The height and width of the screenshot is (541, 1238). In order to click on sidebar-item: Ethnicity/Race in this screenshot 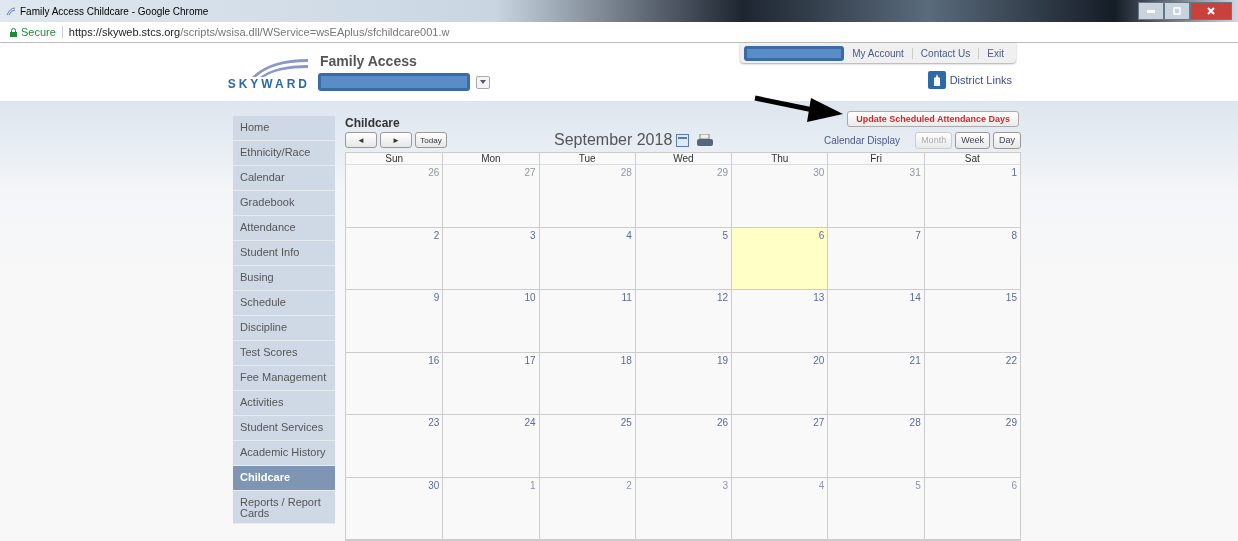, I will do `click(284, 153)`.